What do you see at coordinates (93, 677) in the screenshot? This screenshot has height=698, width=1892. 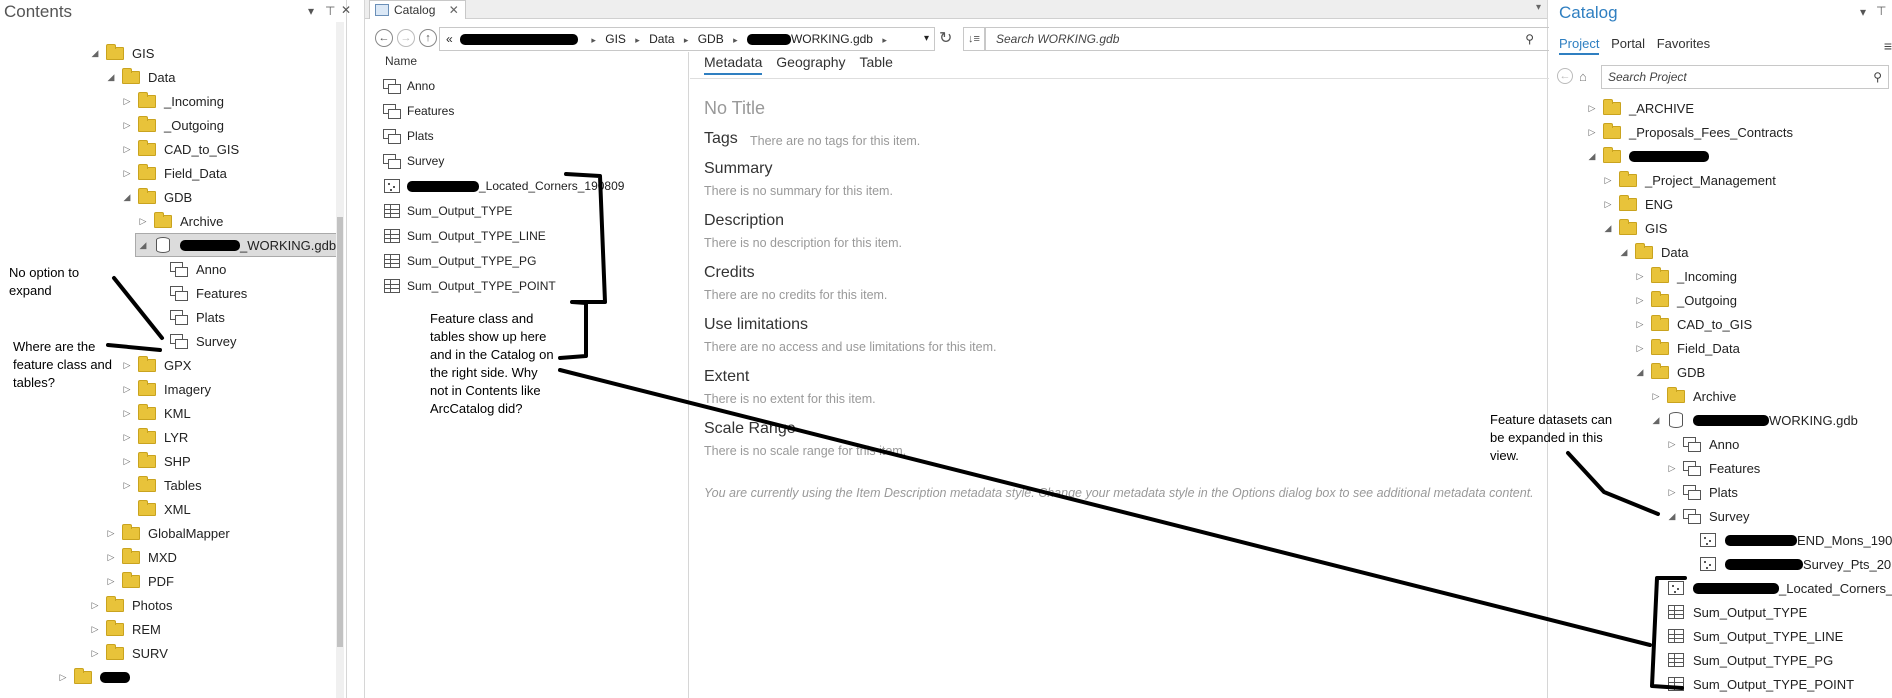 I see `tree-item: ▷` at bounding box center [93, 677].